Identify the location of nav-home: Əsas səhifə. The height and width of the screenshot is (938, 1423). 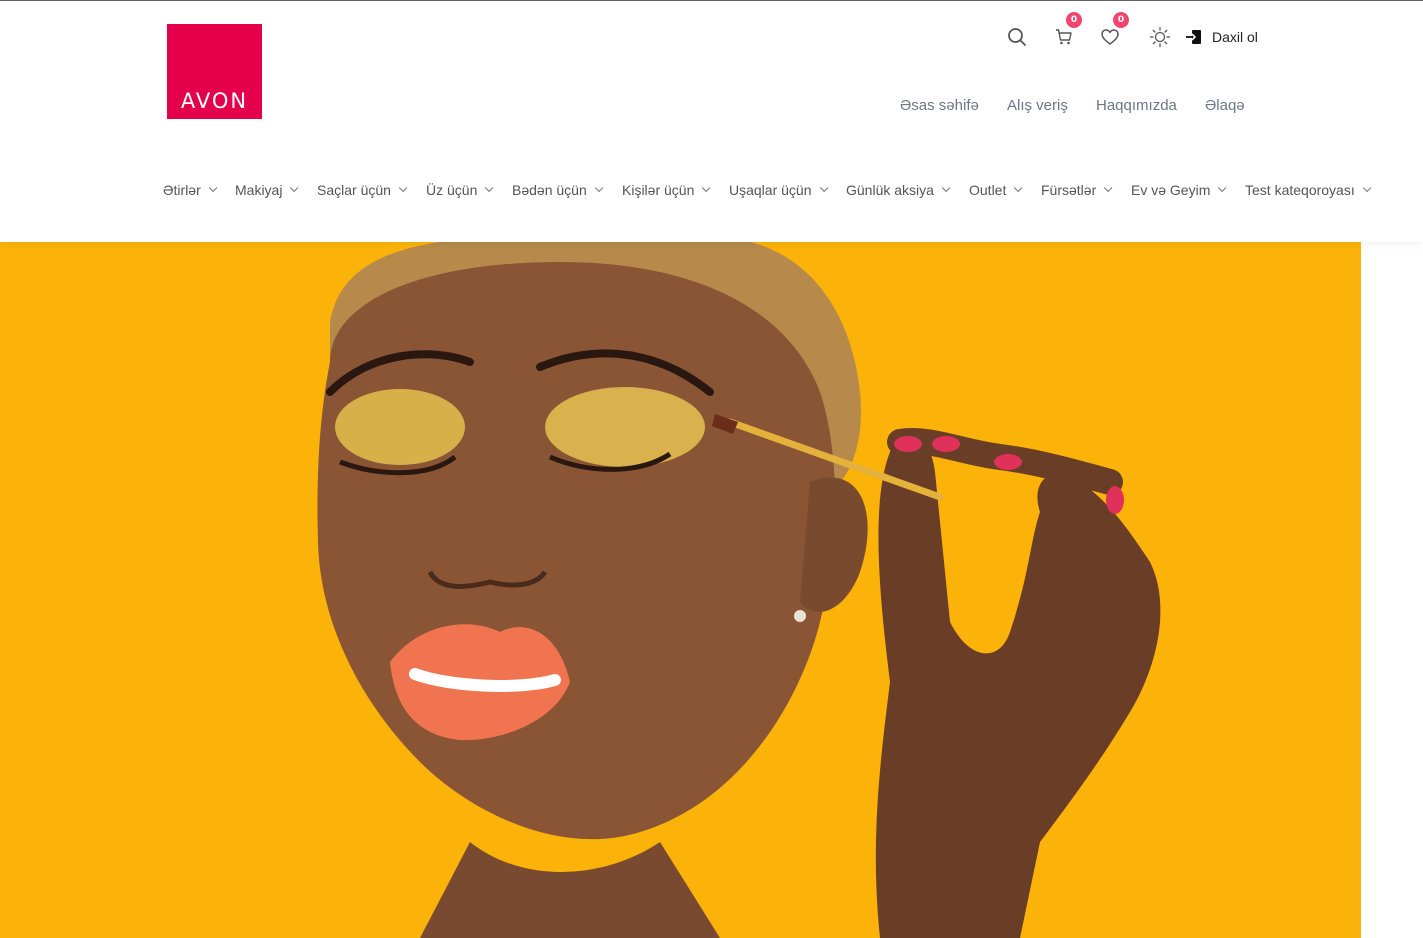
(939, 105).